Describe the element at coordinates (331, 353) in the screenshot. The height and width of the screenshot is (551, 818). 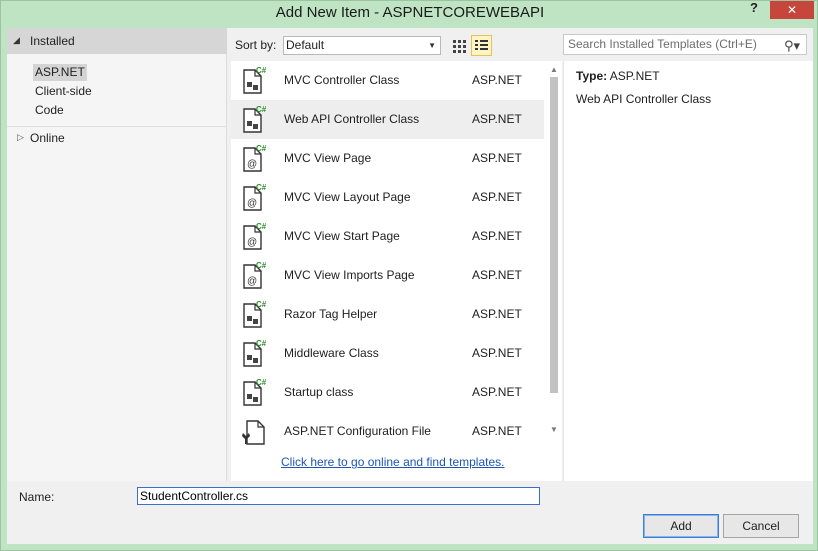
I see `template-name: Middleware Class` at that location.